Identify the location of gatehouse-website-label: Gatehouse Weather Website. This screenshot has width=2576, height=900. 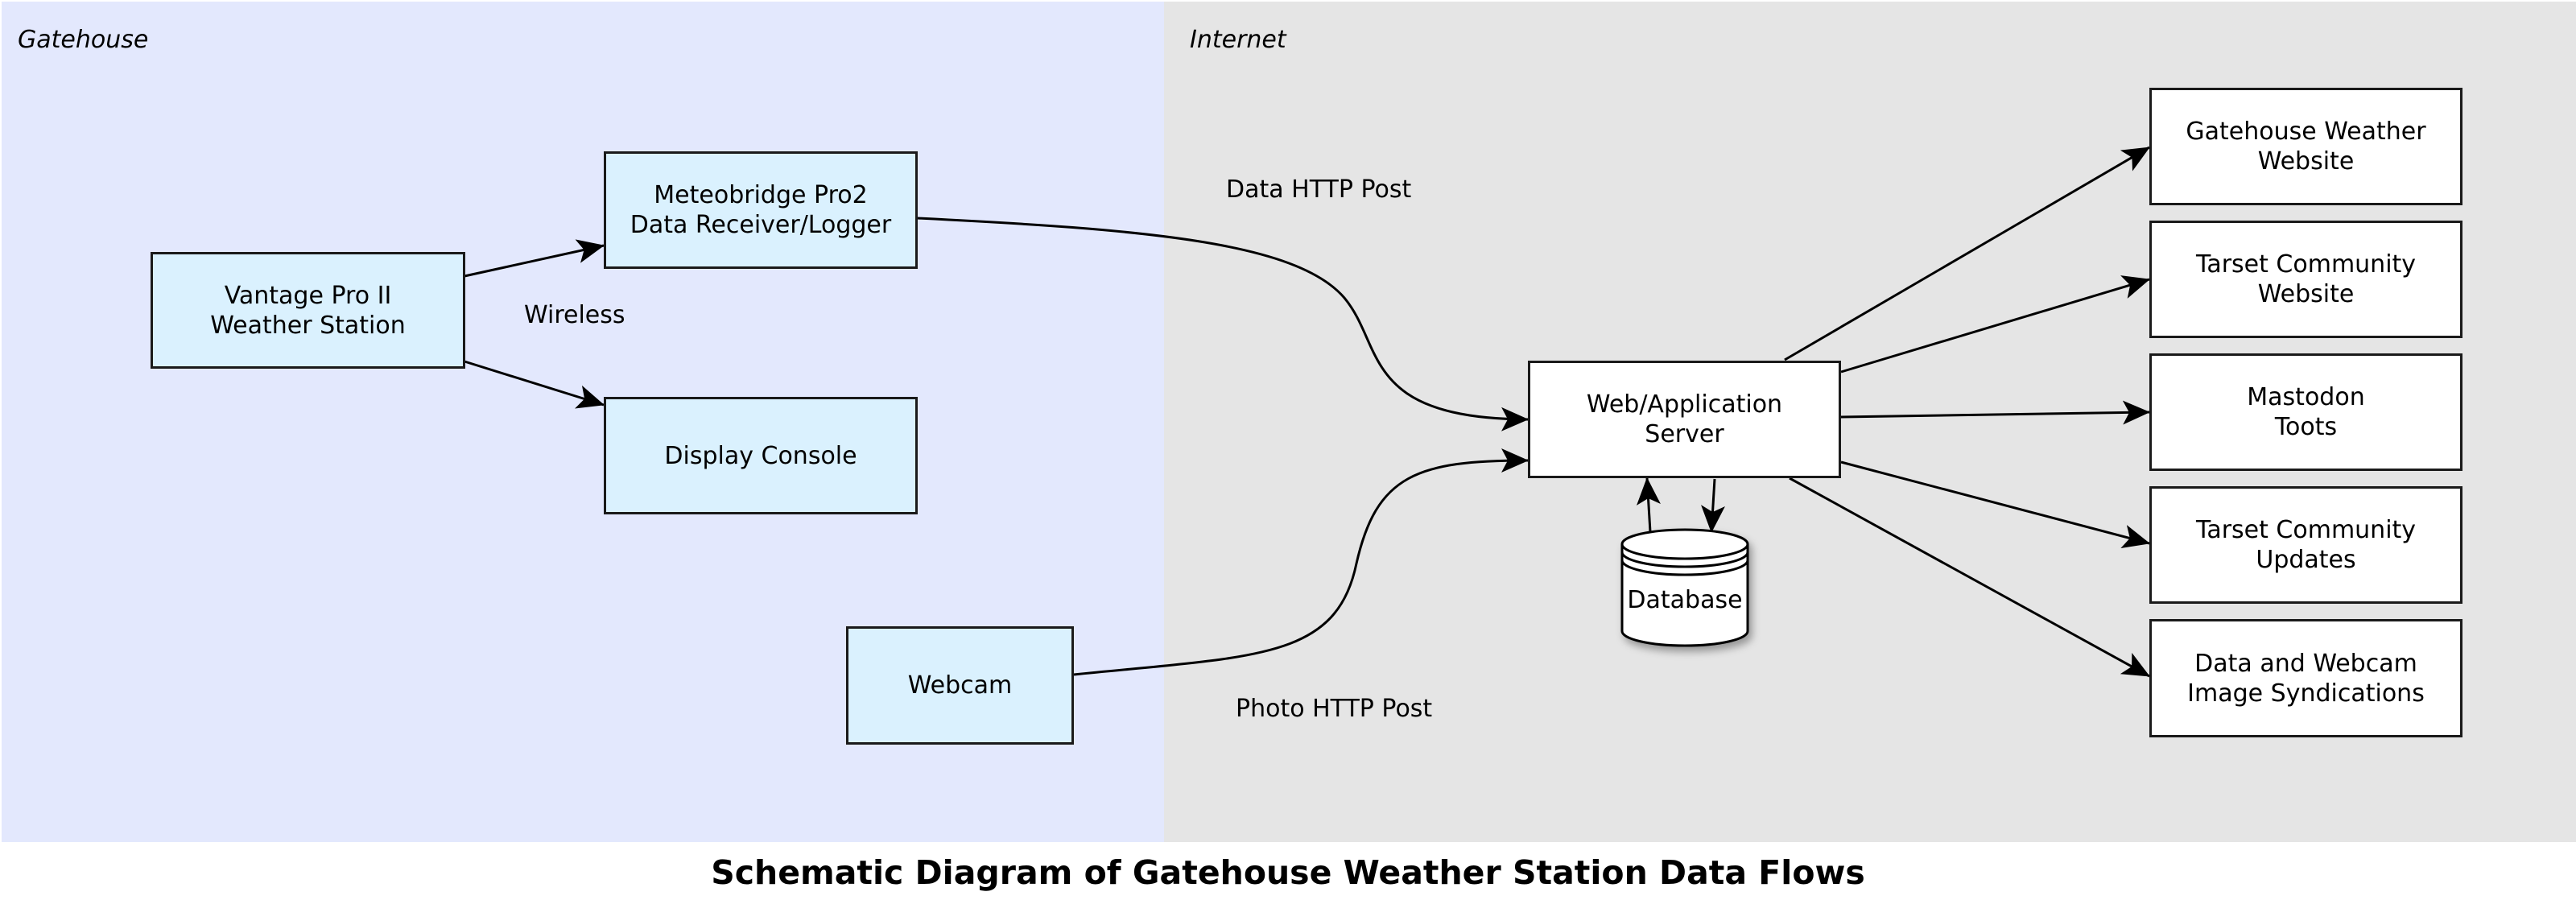
(2306, 146).